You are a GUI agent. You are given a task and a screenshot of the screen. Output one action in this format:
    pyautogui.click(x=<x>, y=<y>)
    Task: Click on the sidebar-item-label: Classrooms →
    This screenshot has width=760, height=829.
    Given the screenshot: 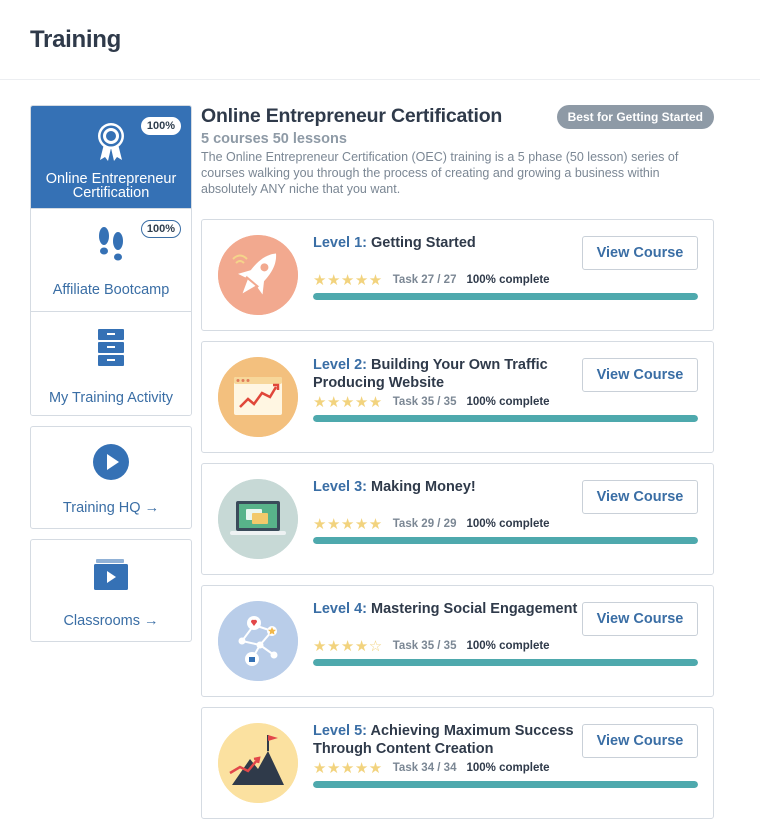 What is the action you would take?
    pyautogui.click(x=111, y=621)
    